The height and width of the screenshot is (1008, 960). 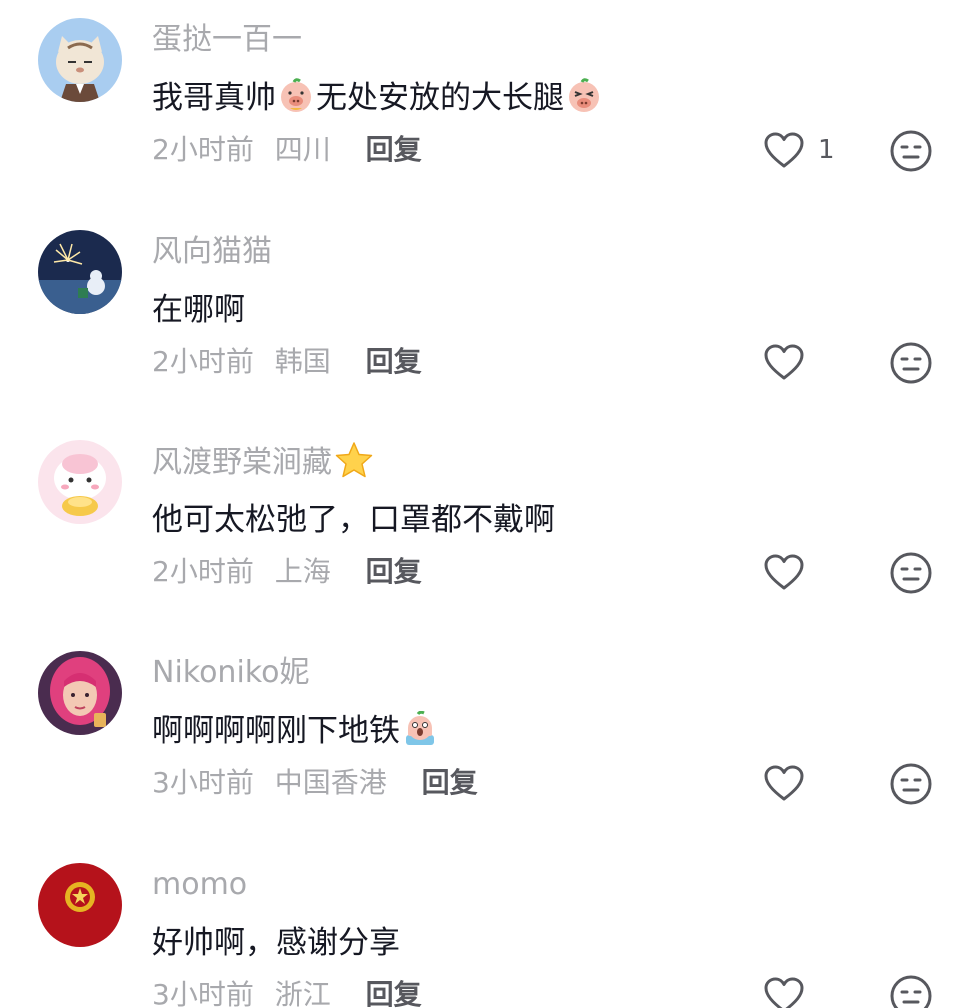 I want to click on comment-text-part: 我哥真帅, so click(x=214, y=98).